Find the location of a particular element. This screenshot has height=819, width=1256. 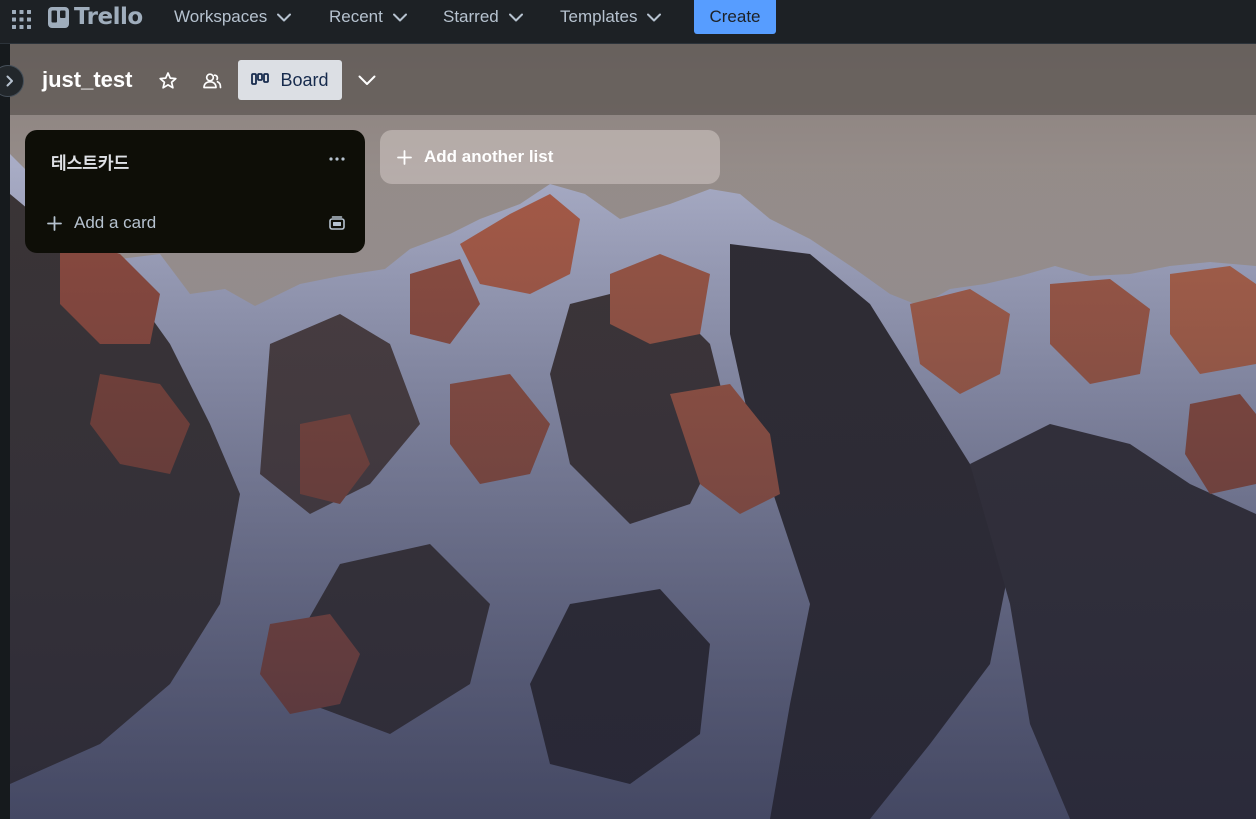

nav-workspaces: Workspaces is located at coordinates (233, 17).